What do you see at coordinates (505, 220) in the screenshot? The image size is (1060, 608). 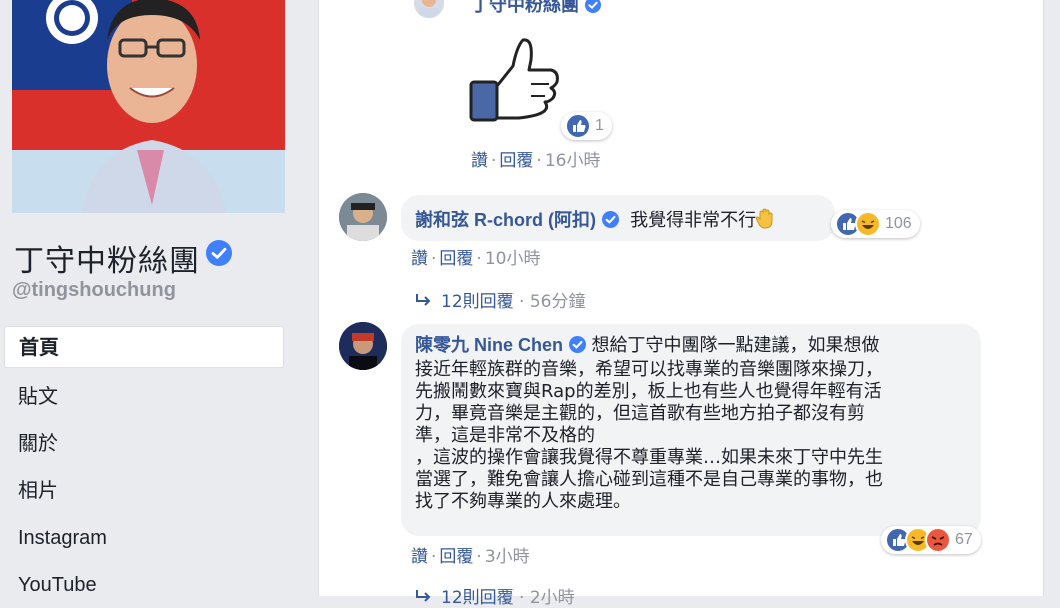 I see `comment-author: 謝和弦 R-chord (阿扣)` at bounding box center [505, 220].